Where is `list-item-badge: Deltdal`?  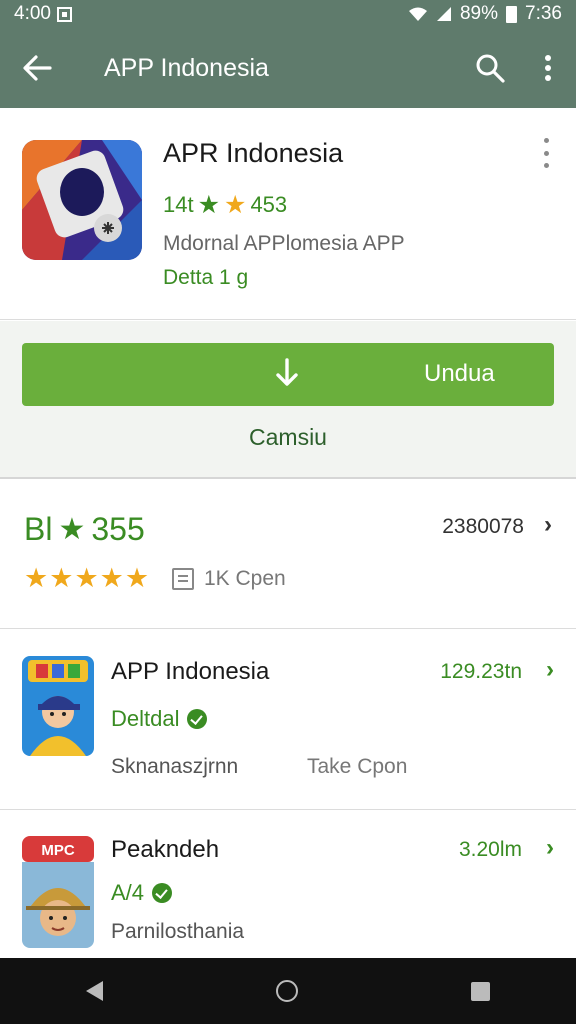
list-item-badge: Deltdal is located at coordinates (159, 719).